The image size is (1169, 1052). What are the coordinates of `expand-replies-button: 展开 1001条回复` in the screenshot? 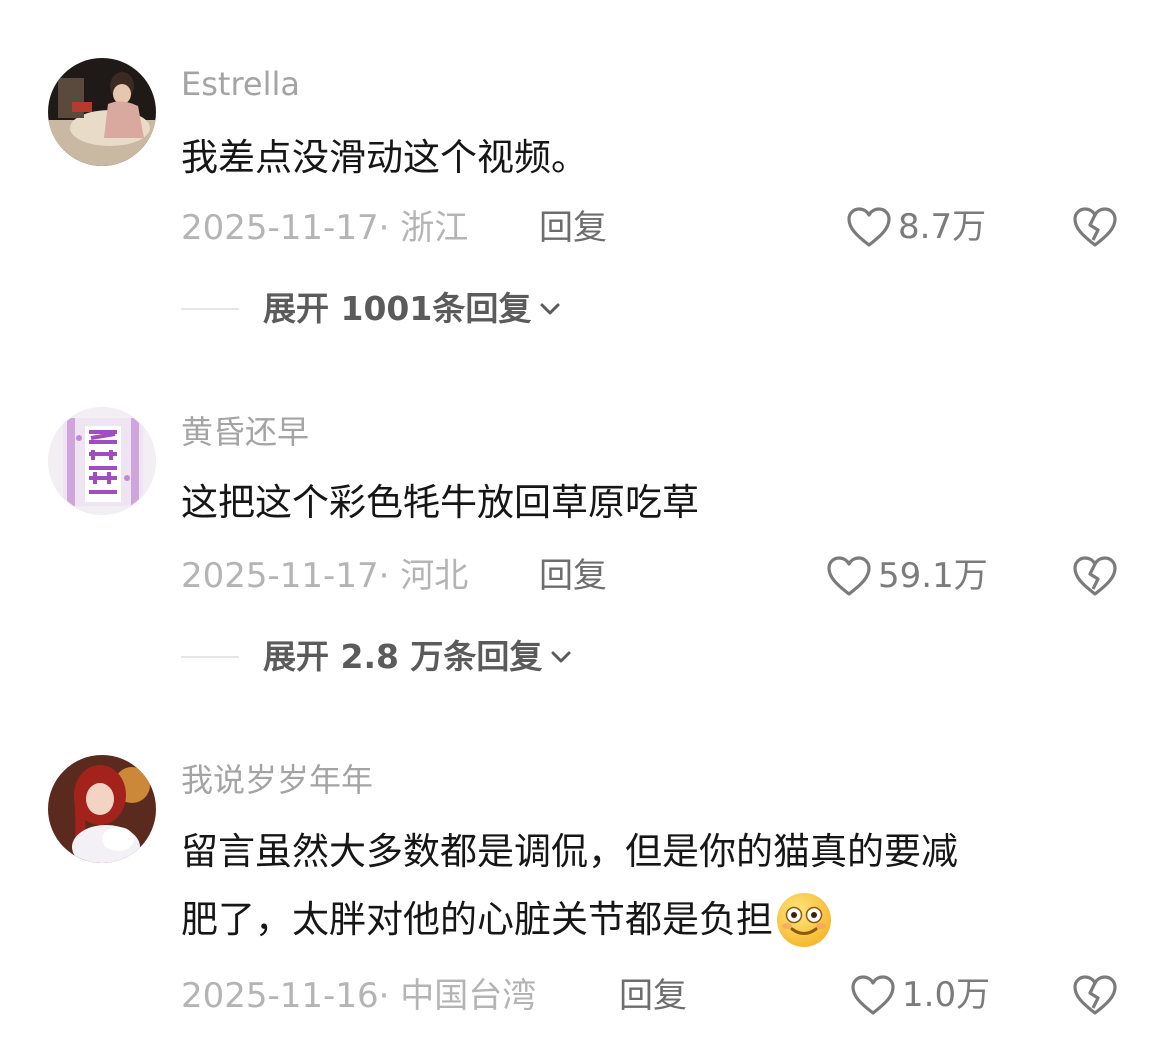 It's located at (372, 308).